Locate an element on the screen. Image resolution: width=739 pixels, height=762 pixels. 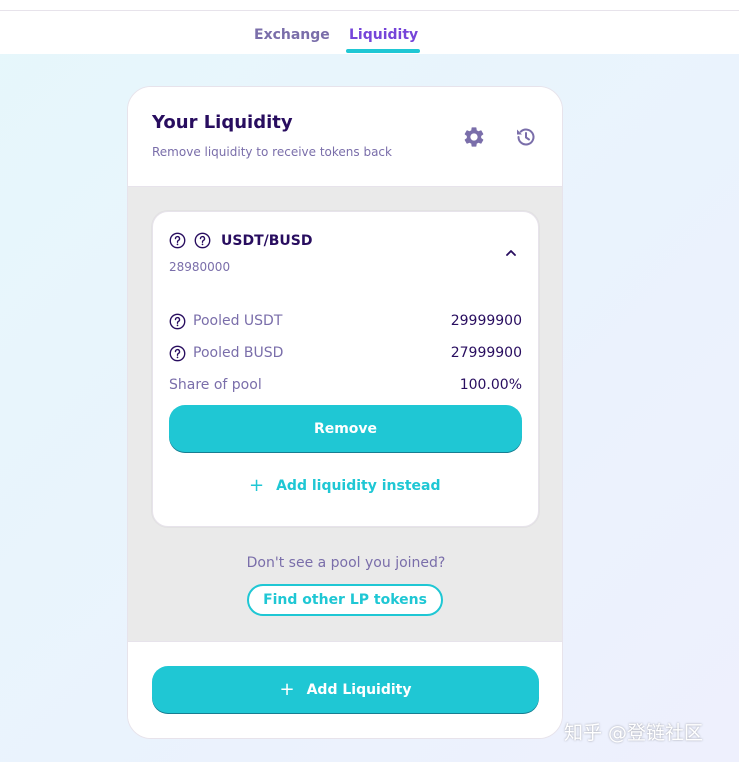
top-strip is located at coordinates (369, 5).